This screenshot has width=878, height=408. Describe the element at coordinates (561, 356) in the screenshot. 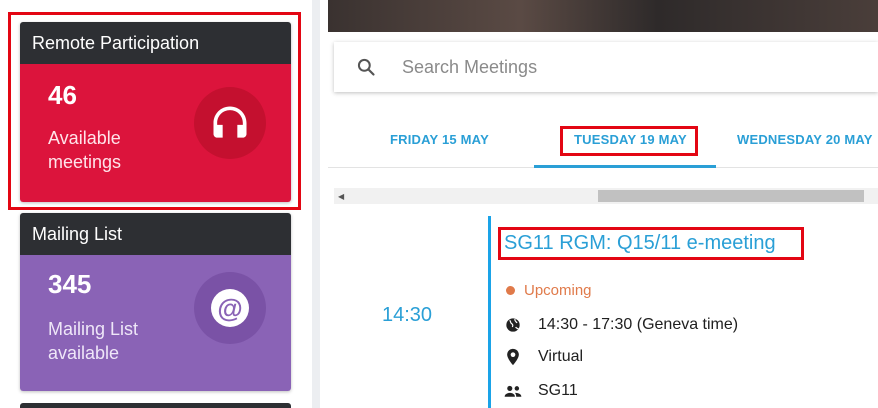

I see `location-text: Virtual` at that location.